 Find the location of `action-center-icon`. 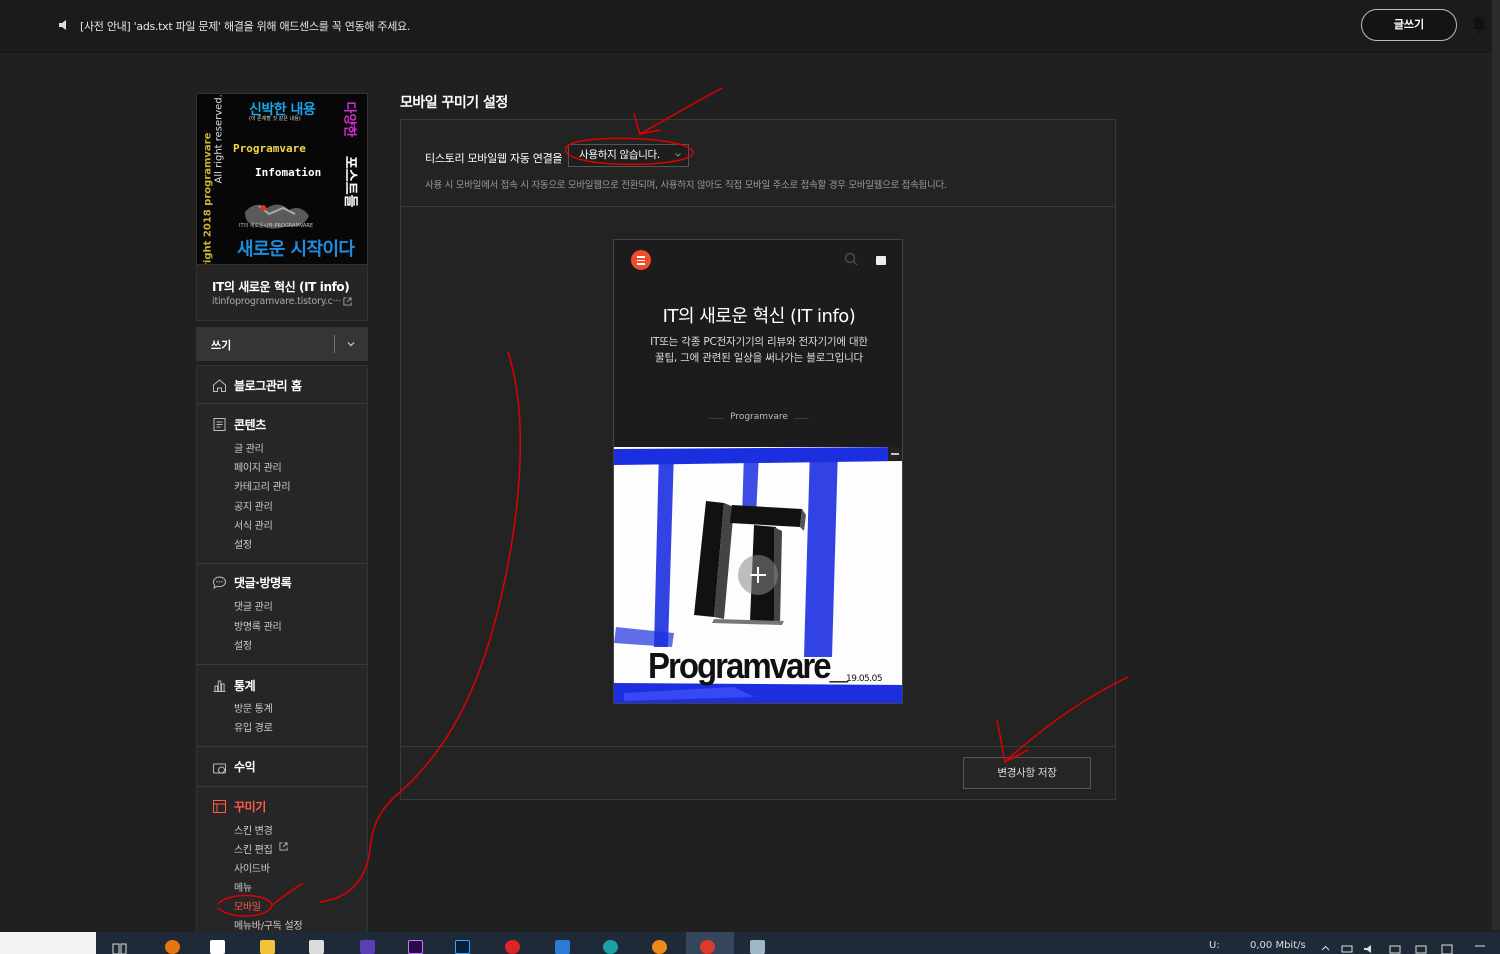

action-center-icon is located at coordinates (1480, 947).